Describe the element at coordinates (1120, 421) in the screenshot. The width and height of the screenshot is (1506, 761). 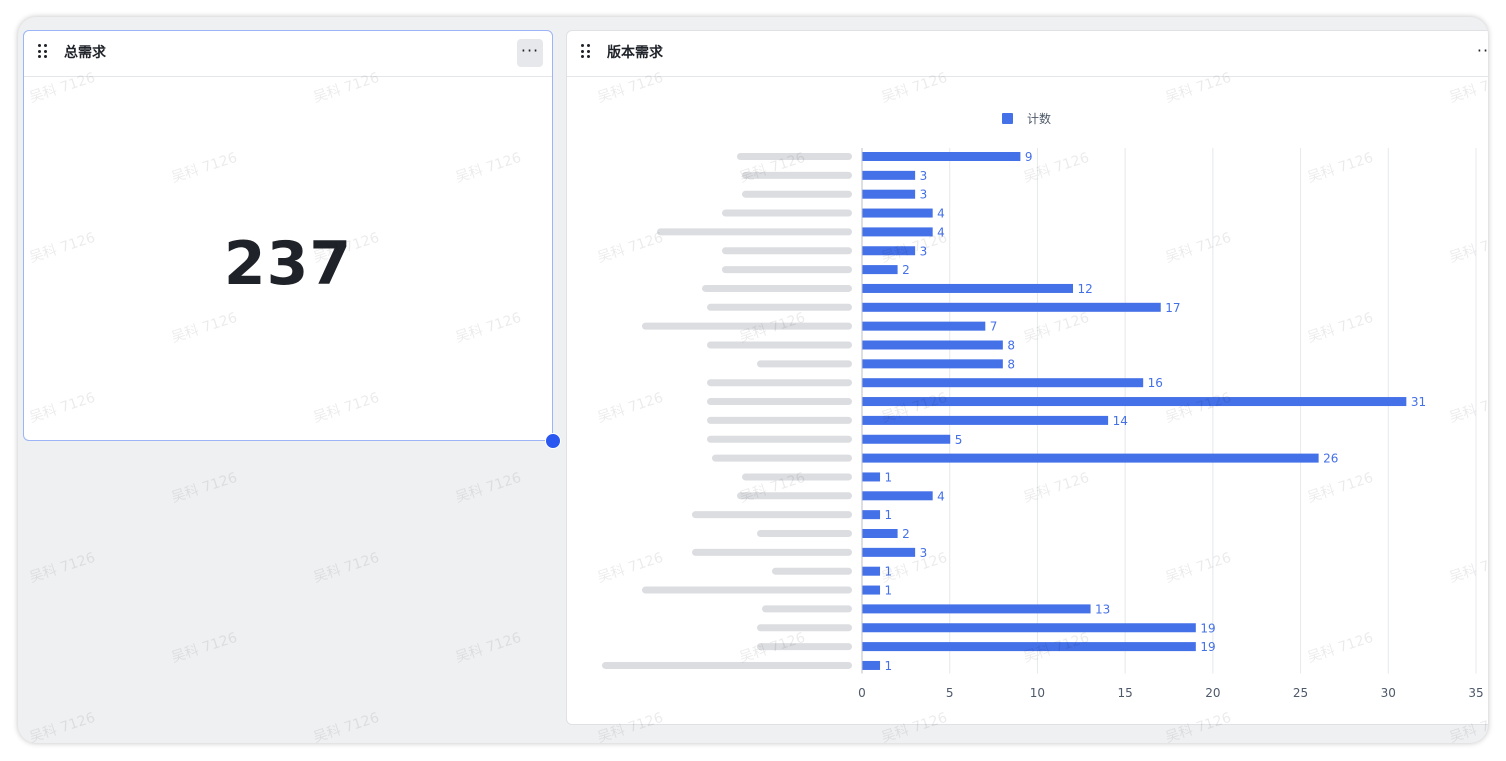
I see `bar-value-label: 14` at that location.